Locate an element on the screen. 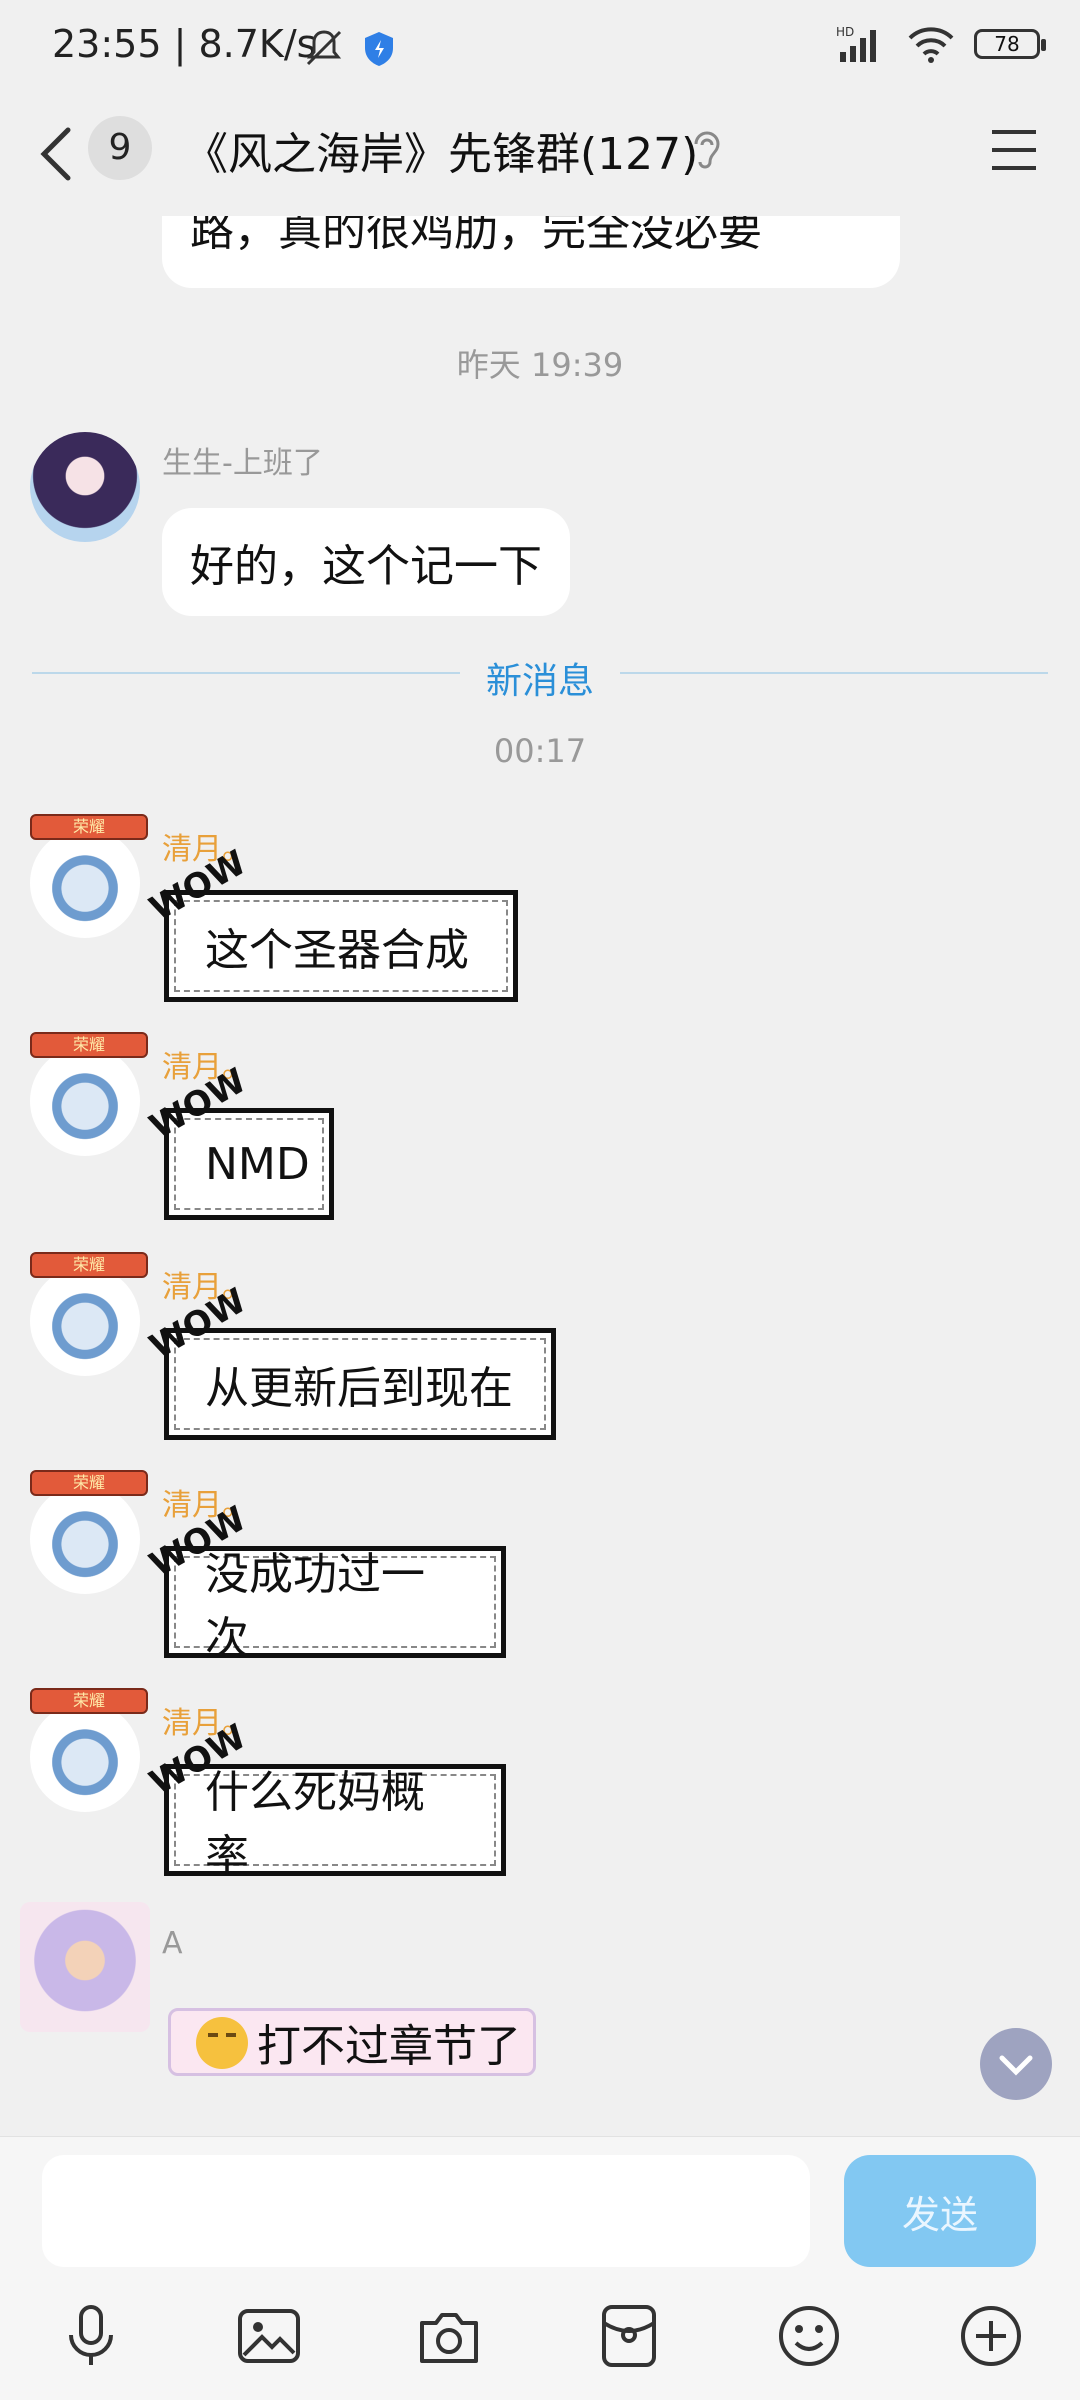 This screenshot has width=1080, height=2400. send-button: 发送 is located at coordinates (940, 2211).